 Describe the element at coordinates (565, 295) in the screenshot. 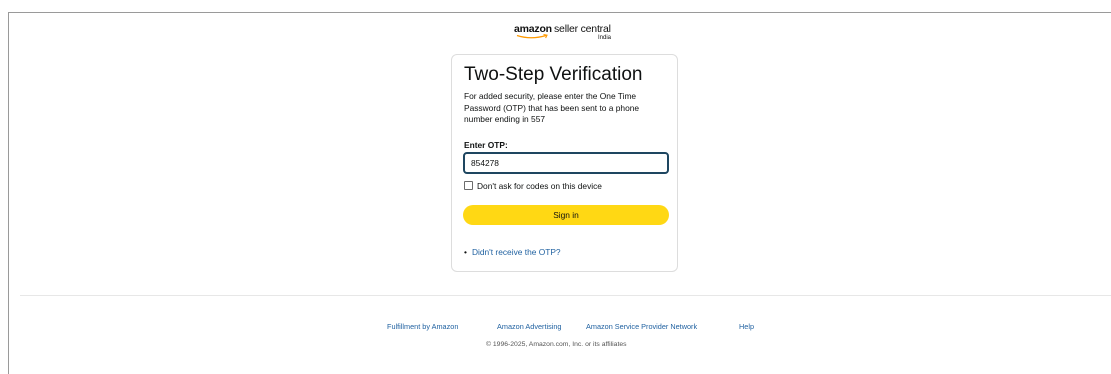

I see `footer-divider` at that location.